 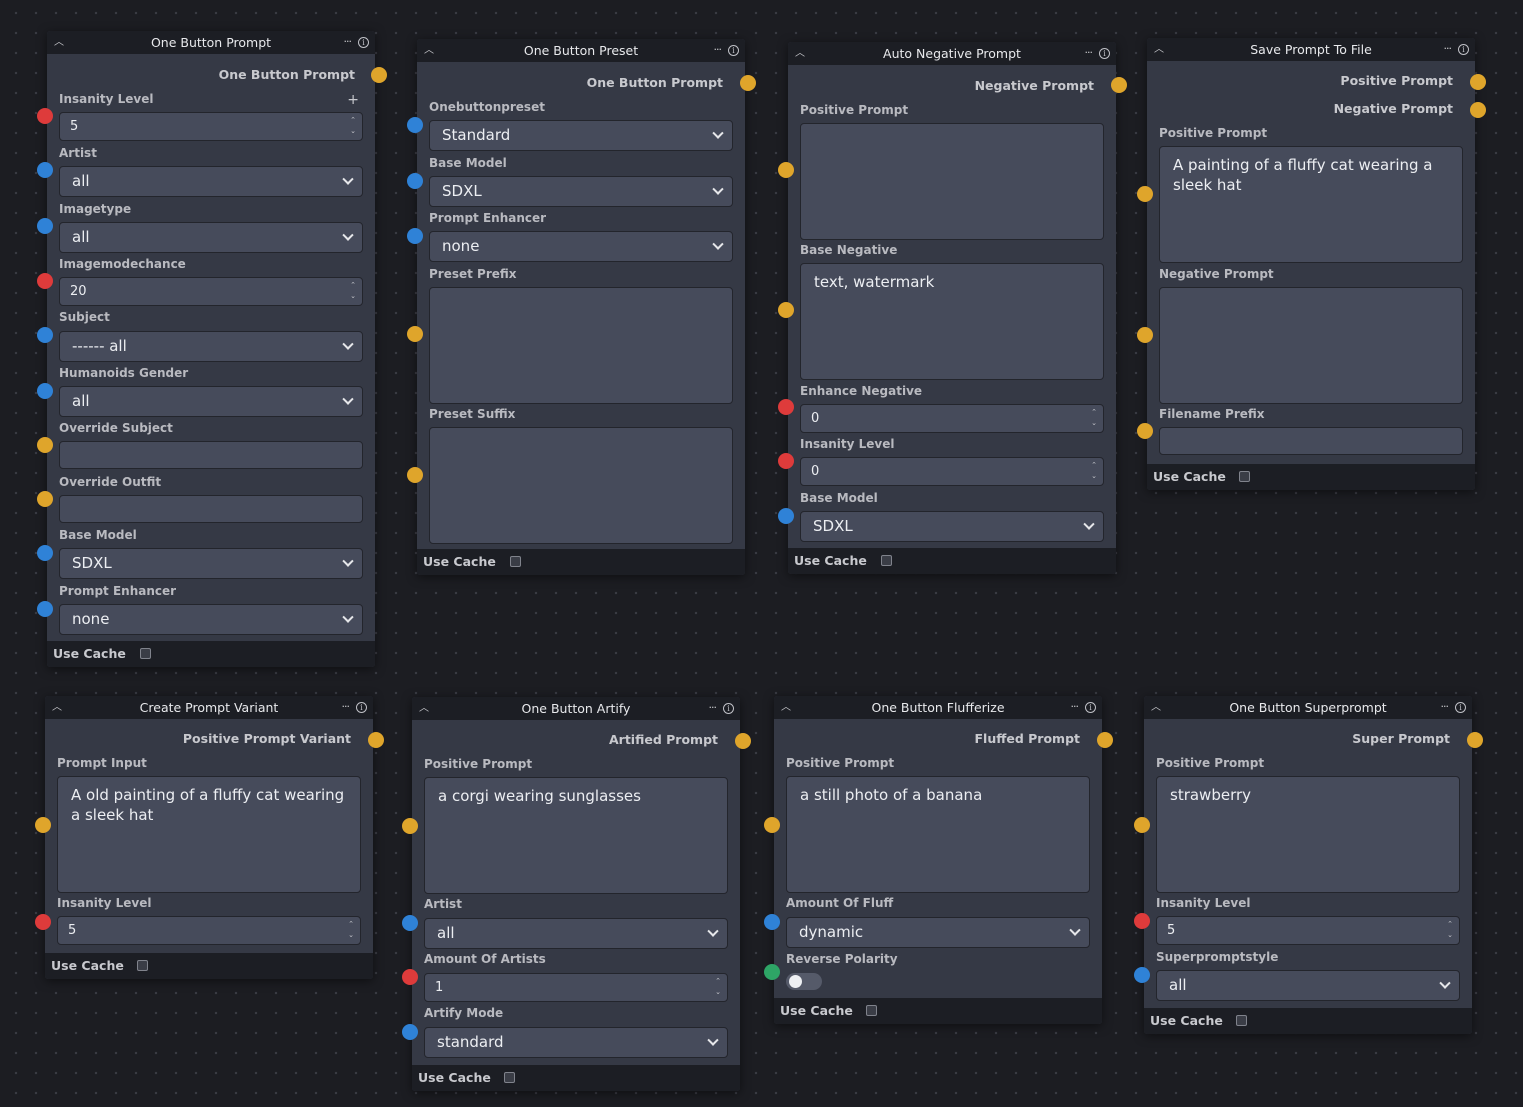 I want to click on positive-prompt-textarea: a still photo of a banana, so click(x=938, y=834).